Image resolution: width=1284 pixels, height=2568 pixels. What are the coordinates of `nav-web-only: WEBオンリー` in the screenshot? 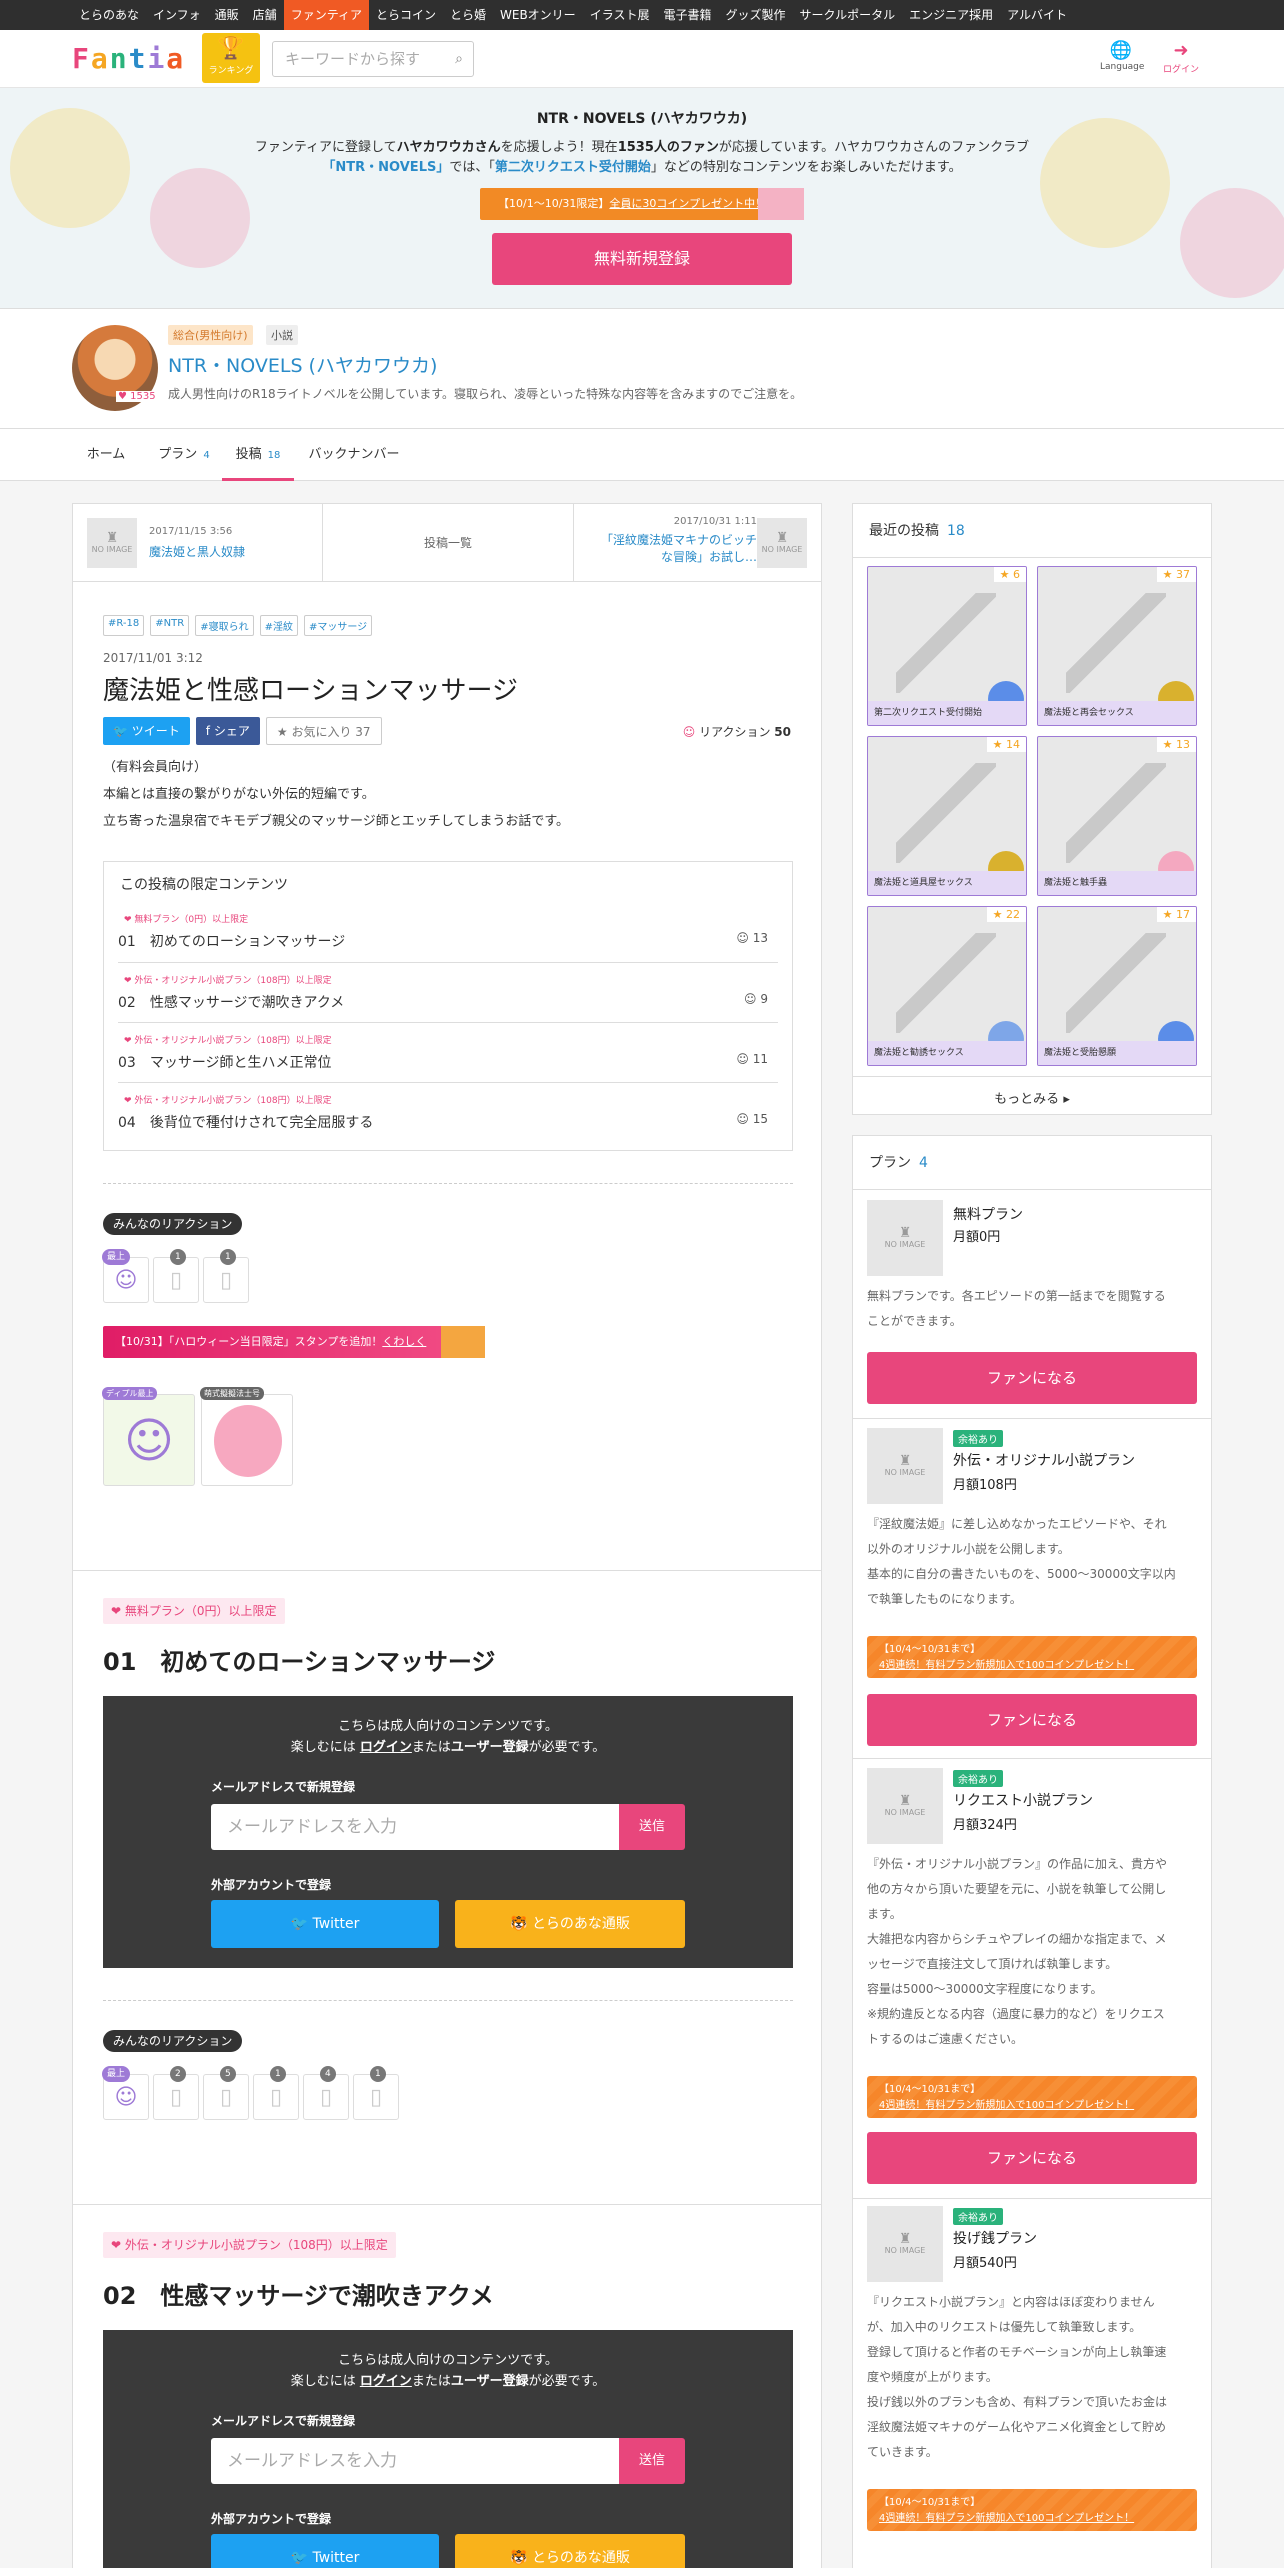 It's located at (538, 15).